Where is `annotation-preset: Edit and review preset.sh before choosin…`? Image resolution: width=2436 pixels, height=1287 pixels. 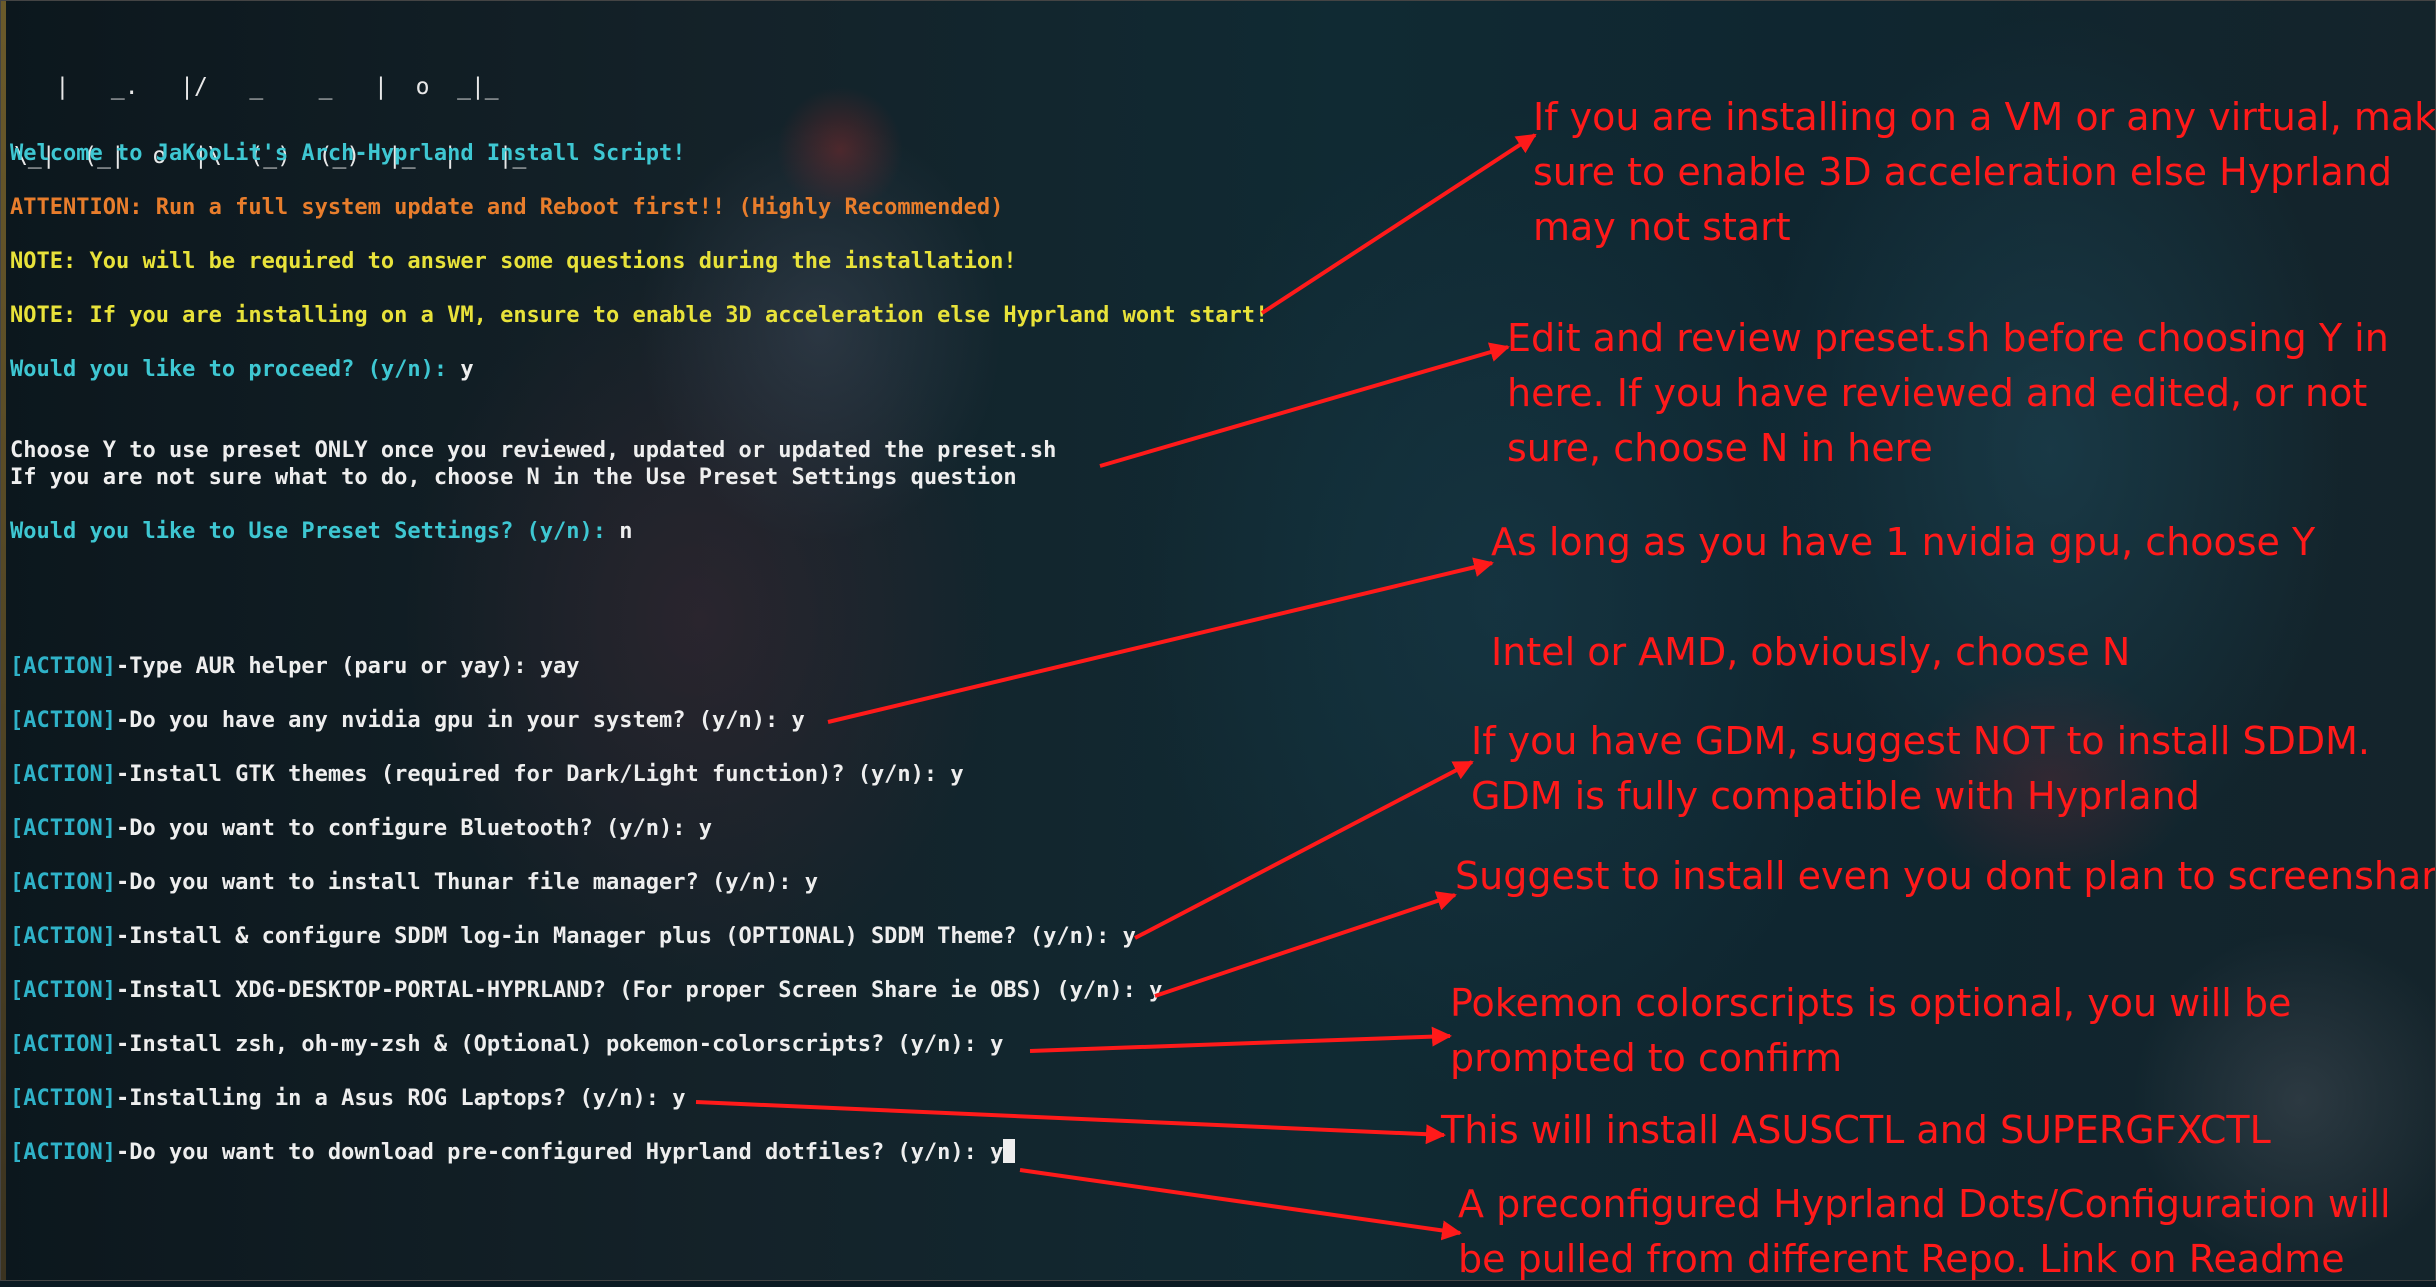 annotation-preset: Edit and review preset.sh before choosin… is located at coordinates (1948, 393).